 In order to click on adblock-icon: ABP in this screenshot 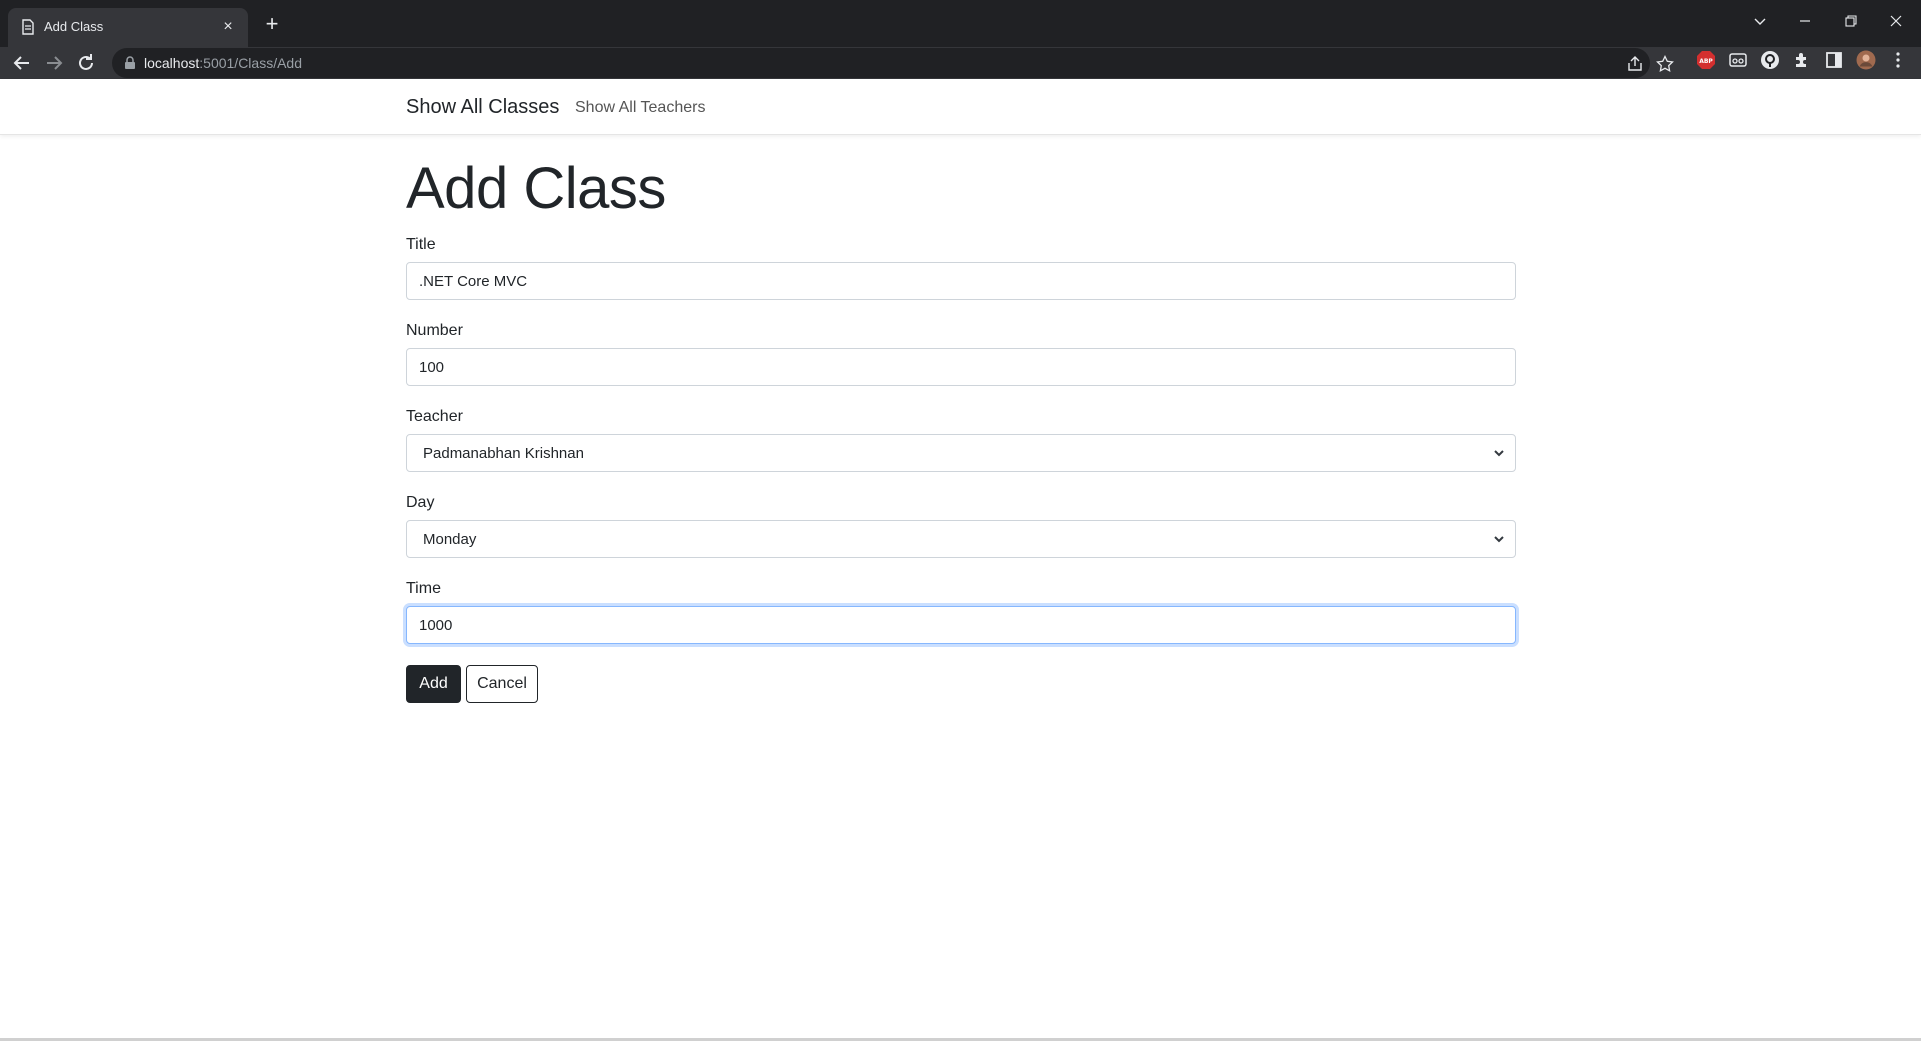, I will do `click(1706, 60)`.